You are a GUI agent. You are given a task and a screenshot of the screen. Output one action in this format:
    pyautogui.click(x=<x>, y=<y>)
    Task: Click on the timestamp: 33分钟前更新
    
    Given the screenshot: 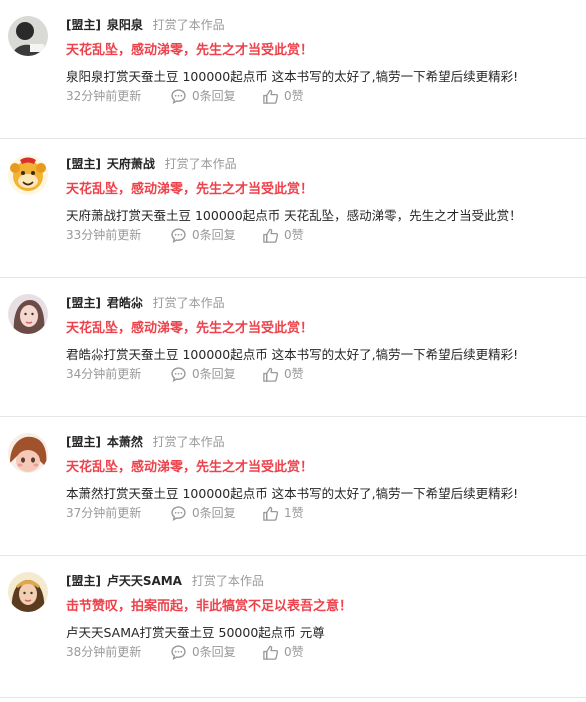 What is the action you would take?
    pyautogui.click(x=104, y=235)
    